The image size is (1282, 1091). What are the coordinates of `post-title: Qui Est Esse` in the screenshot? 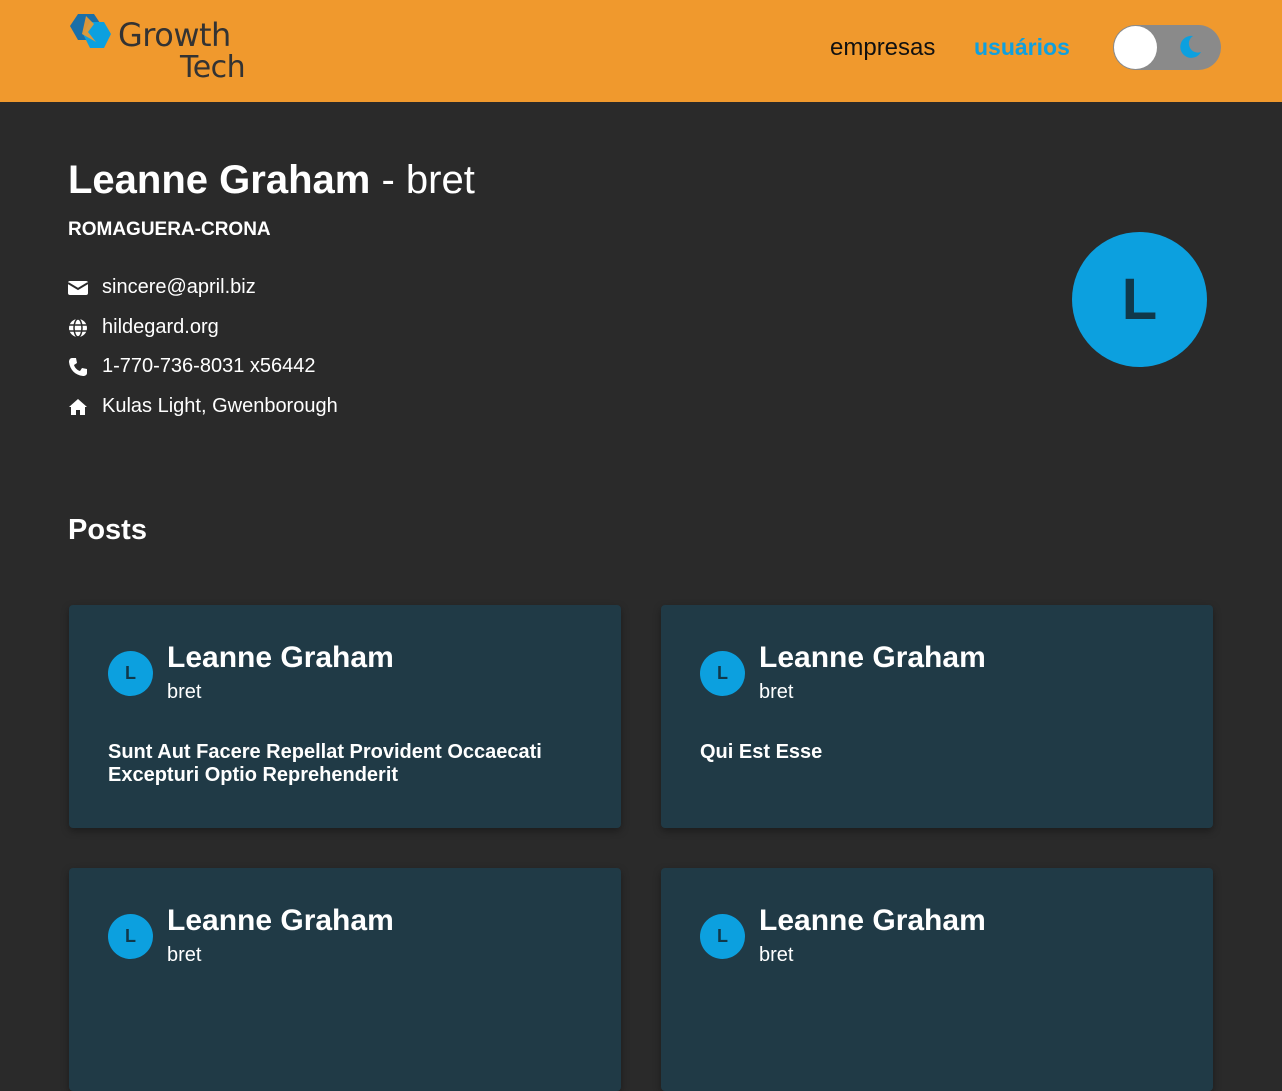 It's located at (761, 752).